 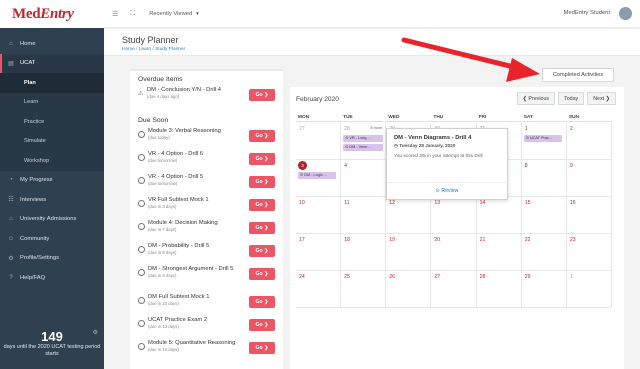 I want to click on arrow-head, so click(x=523, y=70).